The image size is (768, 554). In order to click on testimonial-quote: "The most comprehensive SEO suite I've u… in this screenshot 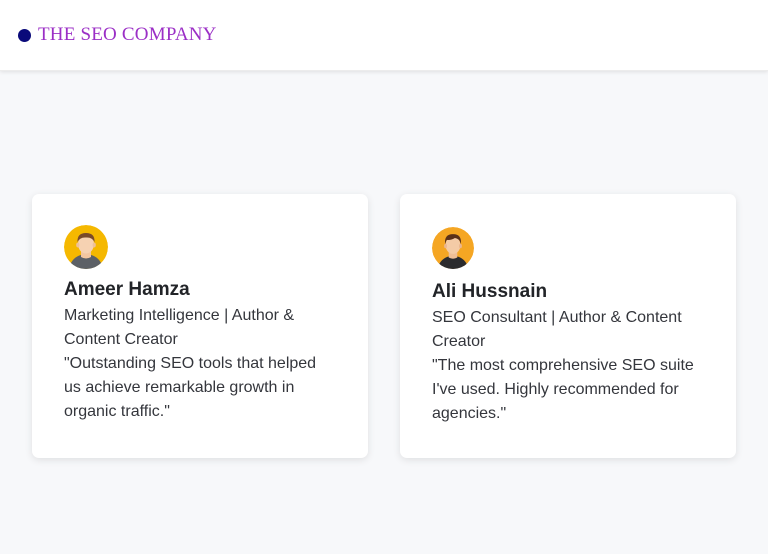, I will do `click(563, 389)`.